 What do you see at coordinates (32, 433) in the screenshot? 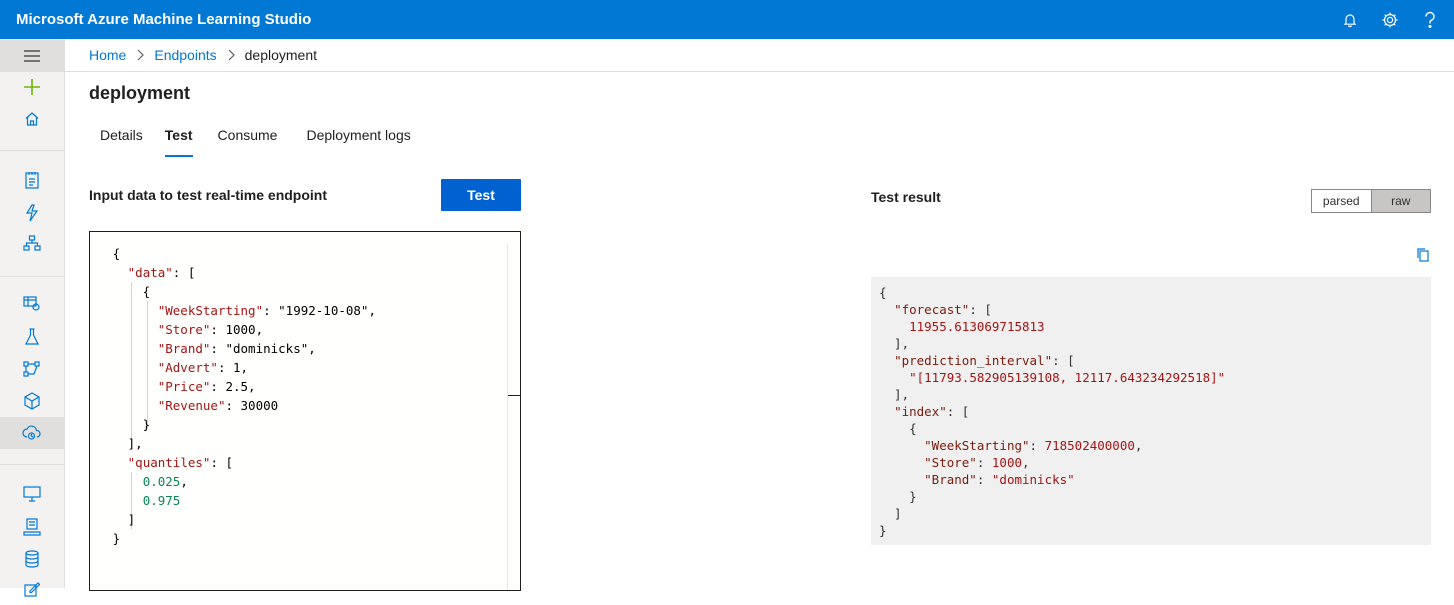
I see `endpoints-icon` at bounding box center [32, 433].